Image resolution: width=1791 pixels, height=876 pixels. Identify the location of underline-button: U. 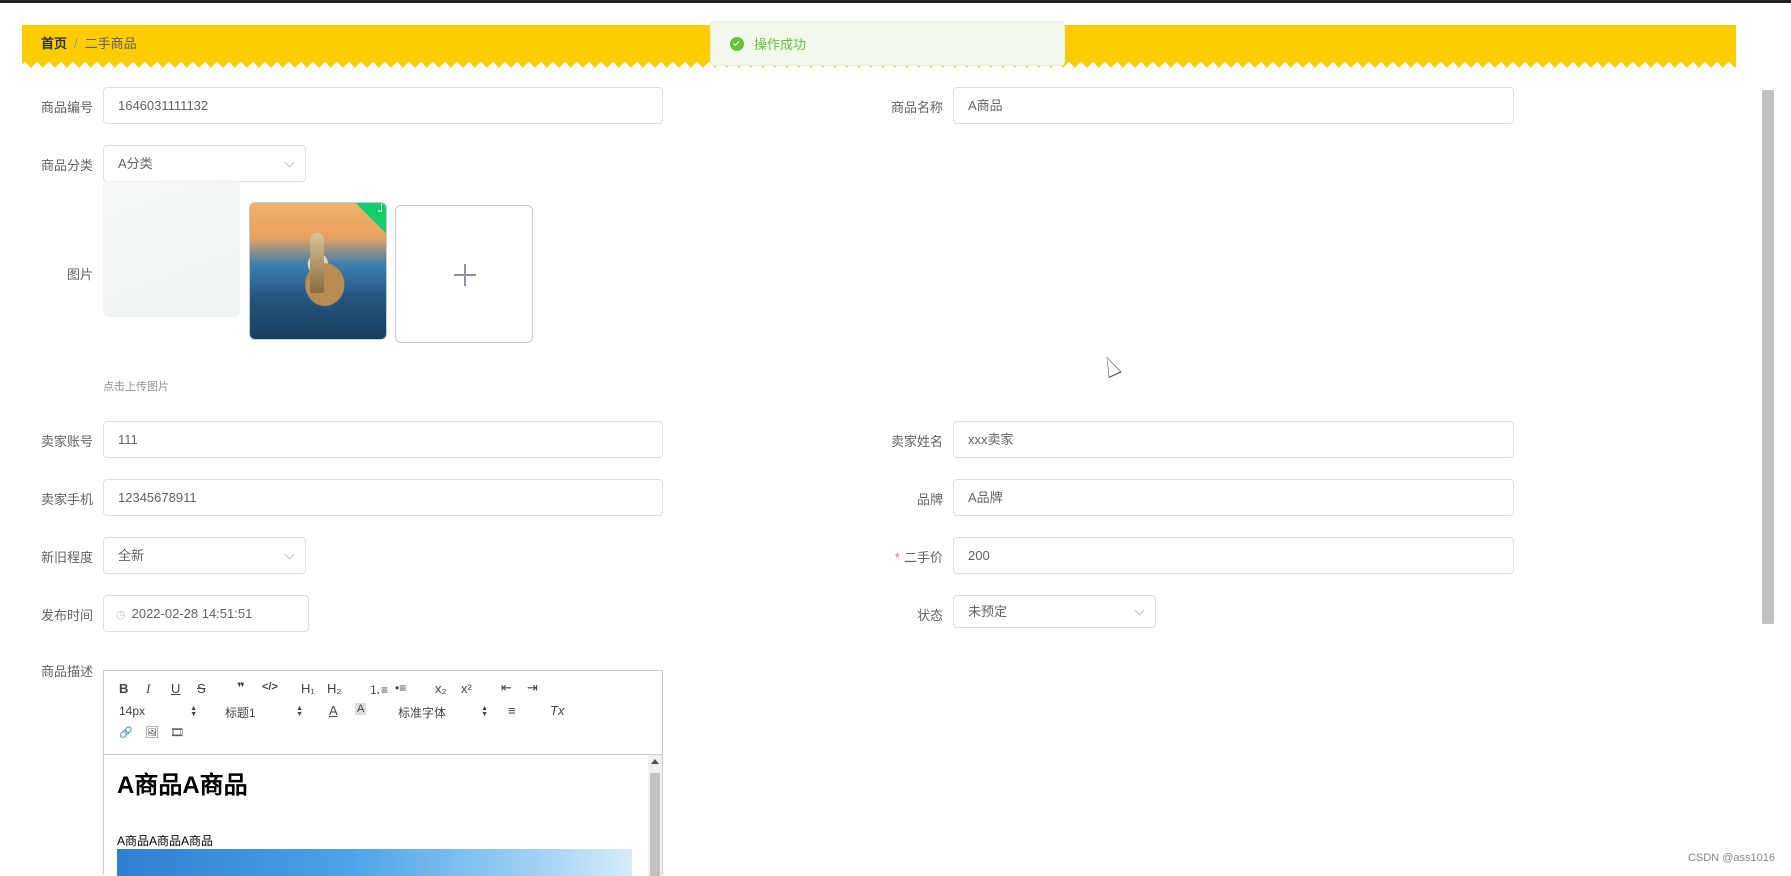
(175, 688).